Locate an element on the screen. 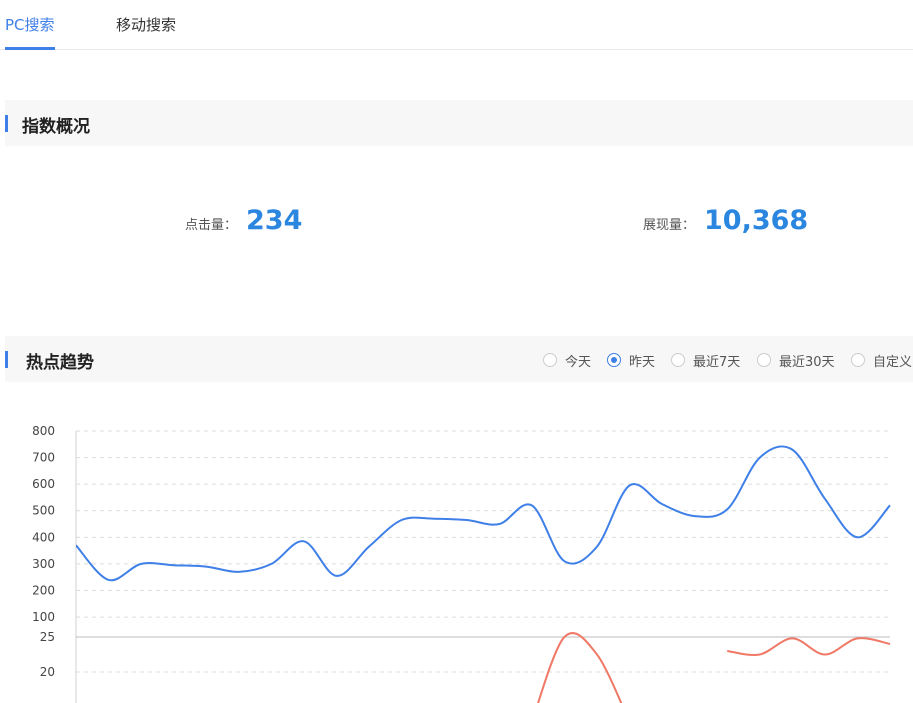 Image resolution: width=913 pixels, height=703 pixels. y-tick-label: 400 is located at coordinates (43, 537).